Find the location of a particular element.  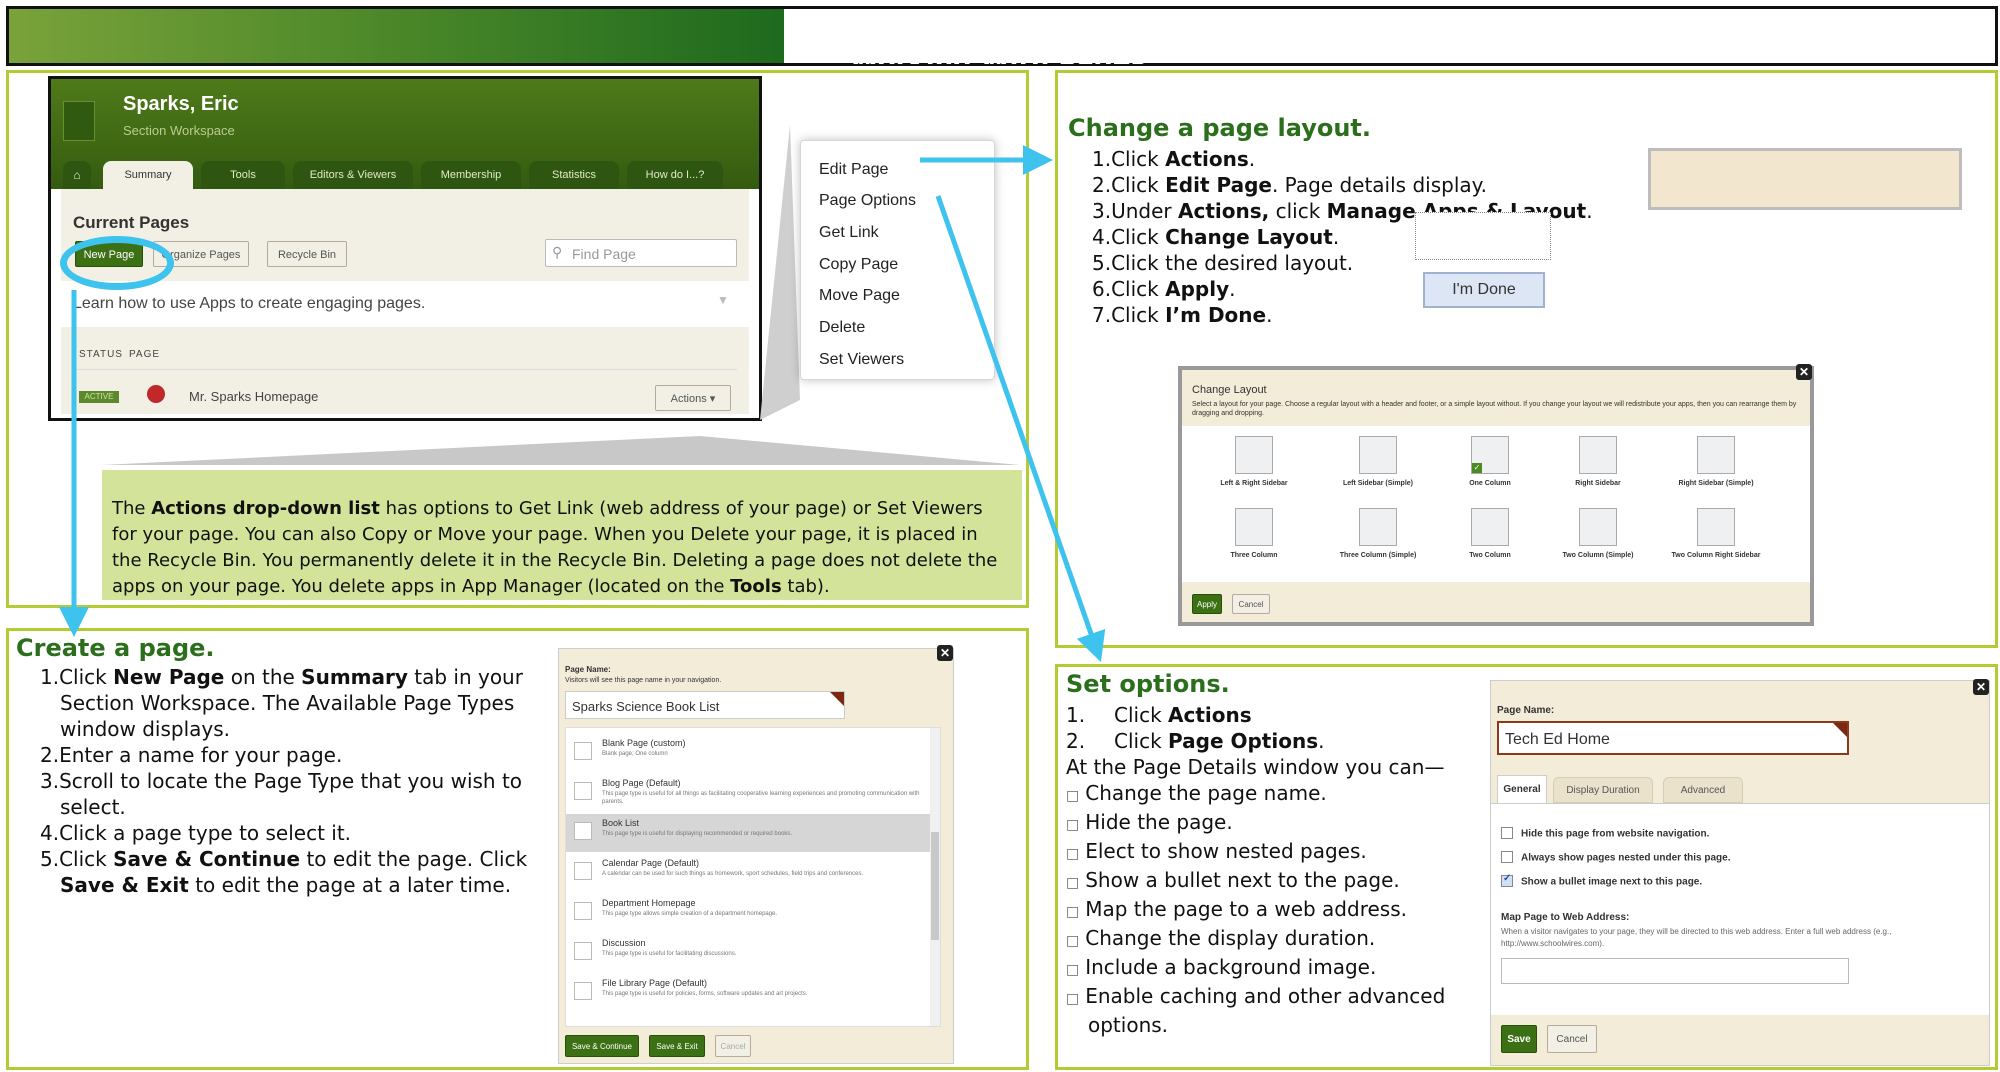

layout-option: Three Column (Simple) is located at coordinates (1378, 533).